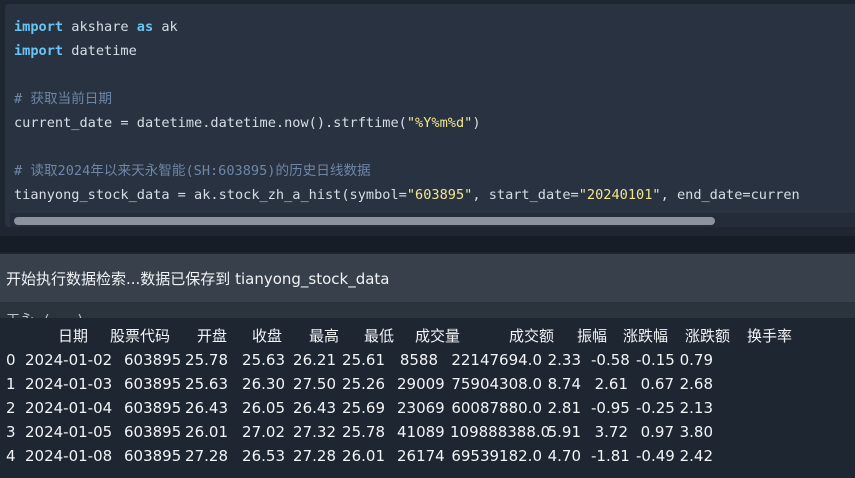  What do you see at coordinates (100, 27) in the screenshot?
I see `code-token: akshare` at bounding box center [100, 27].